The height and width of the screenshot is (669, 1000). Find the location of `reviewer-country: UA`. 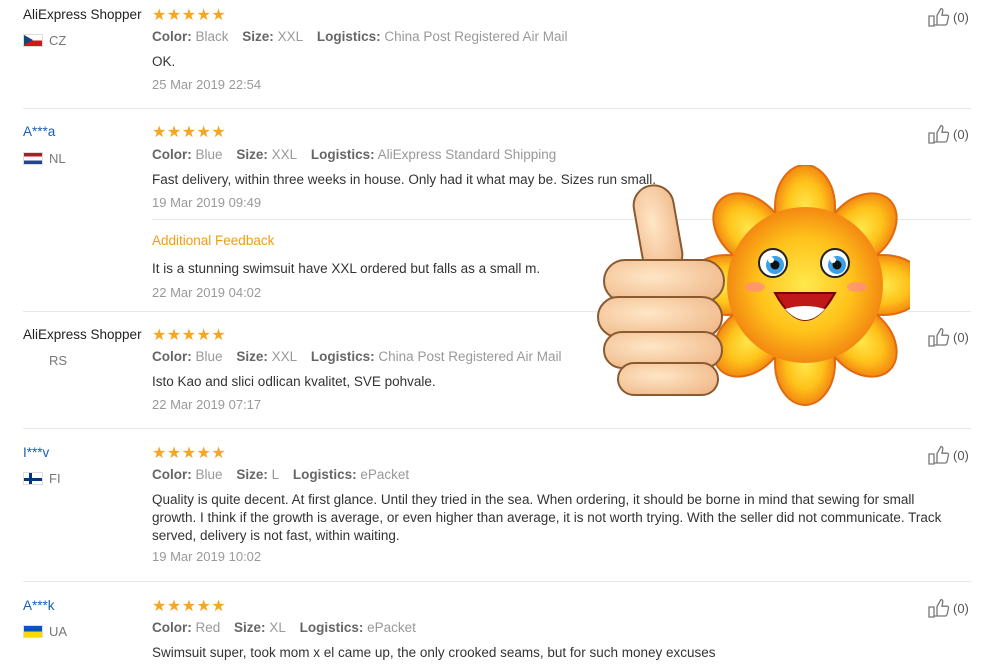

reviewer-country: UA is located at coordinates (45, 631).